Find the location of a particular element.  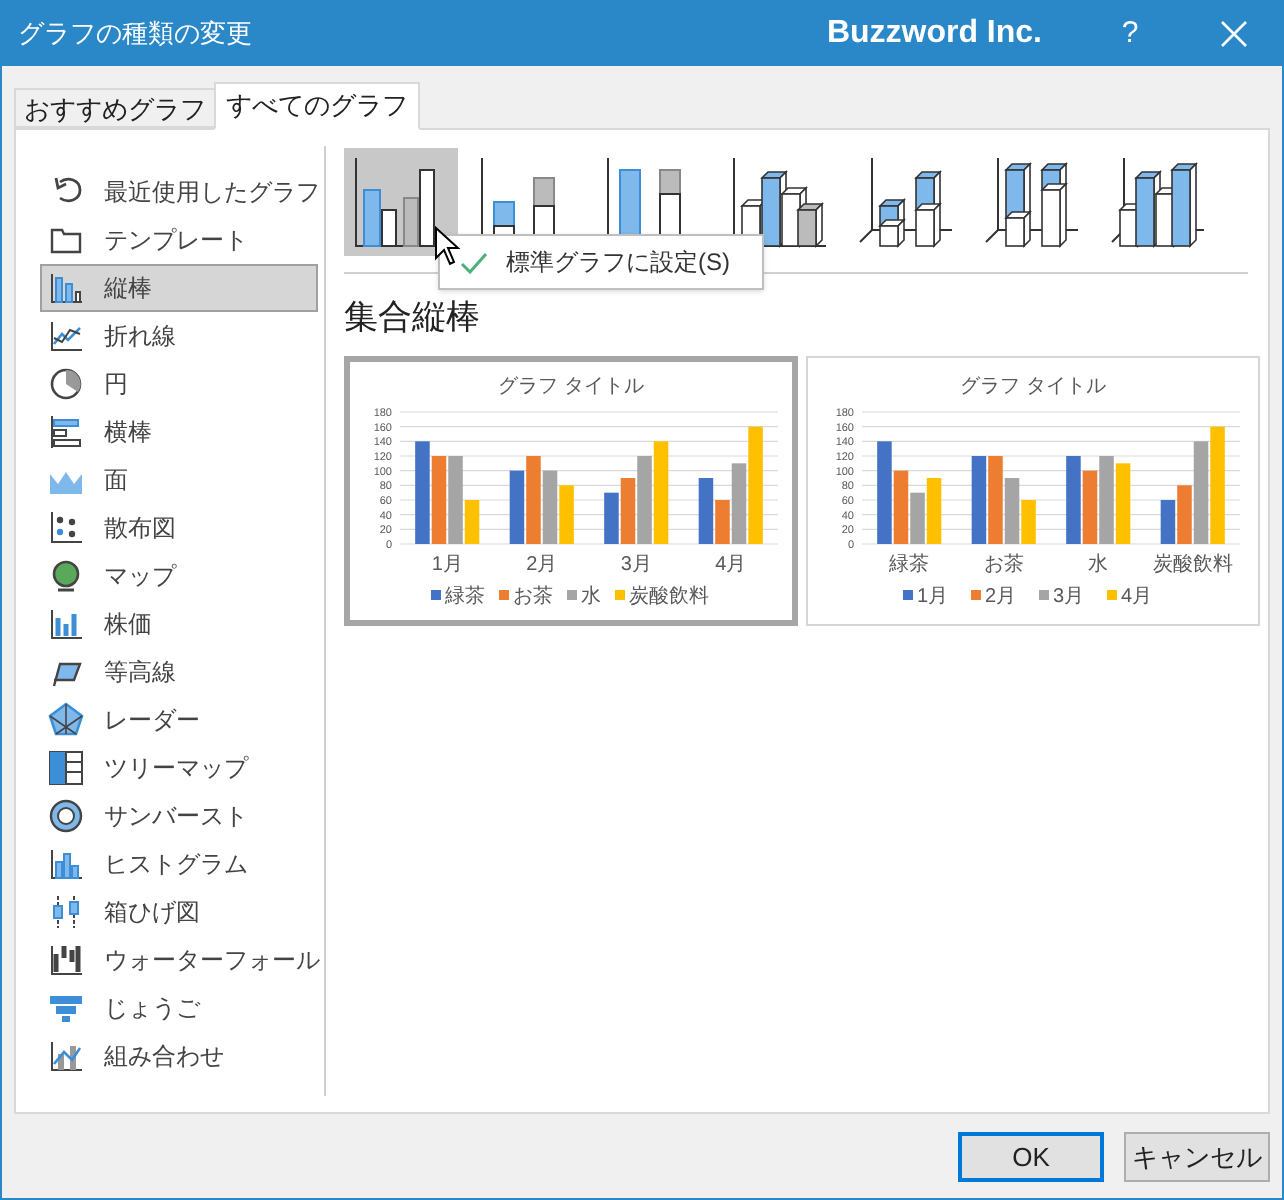

legend-label: 1月 is located at coordinates (933, 596).